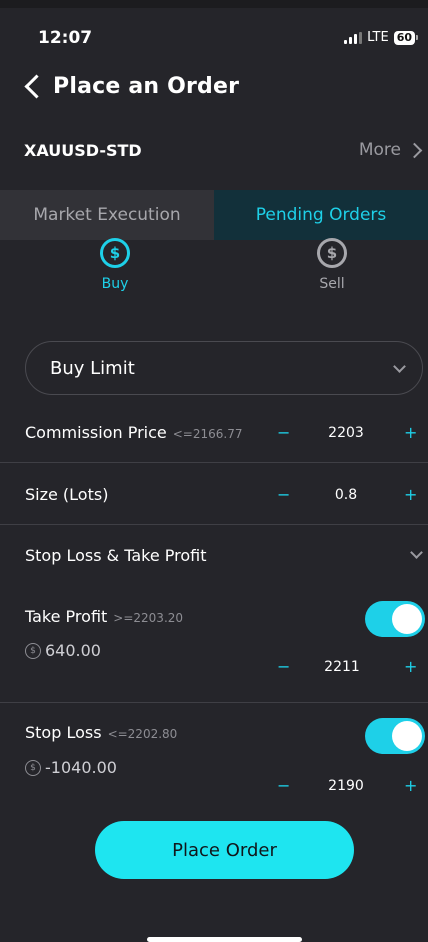 This screenshot has height=942, width=428. Describe the element at coordinates (414, 150) in the screenshot. I see `chevron-right-icon` at that location.